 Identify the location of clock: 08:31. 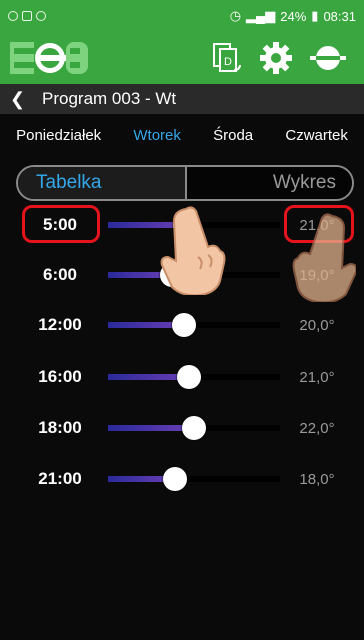
(339, 16).